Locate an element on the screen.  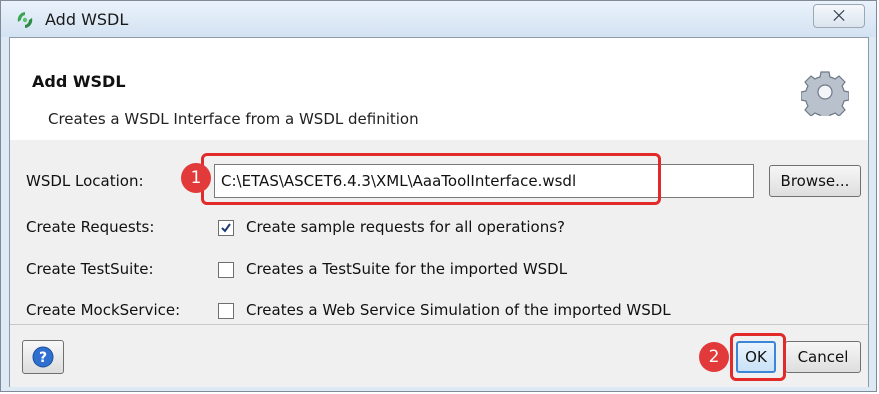
create-requests-label: Create Requests: is located at coordinates (90, 227).